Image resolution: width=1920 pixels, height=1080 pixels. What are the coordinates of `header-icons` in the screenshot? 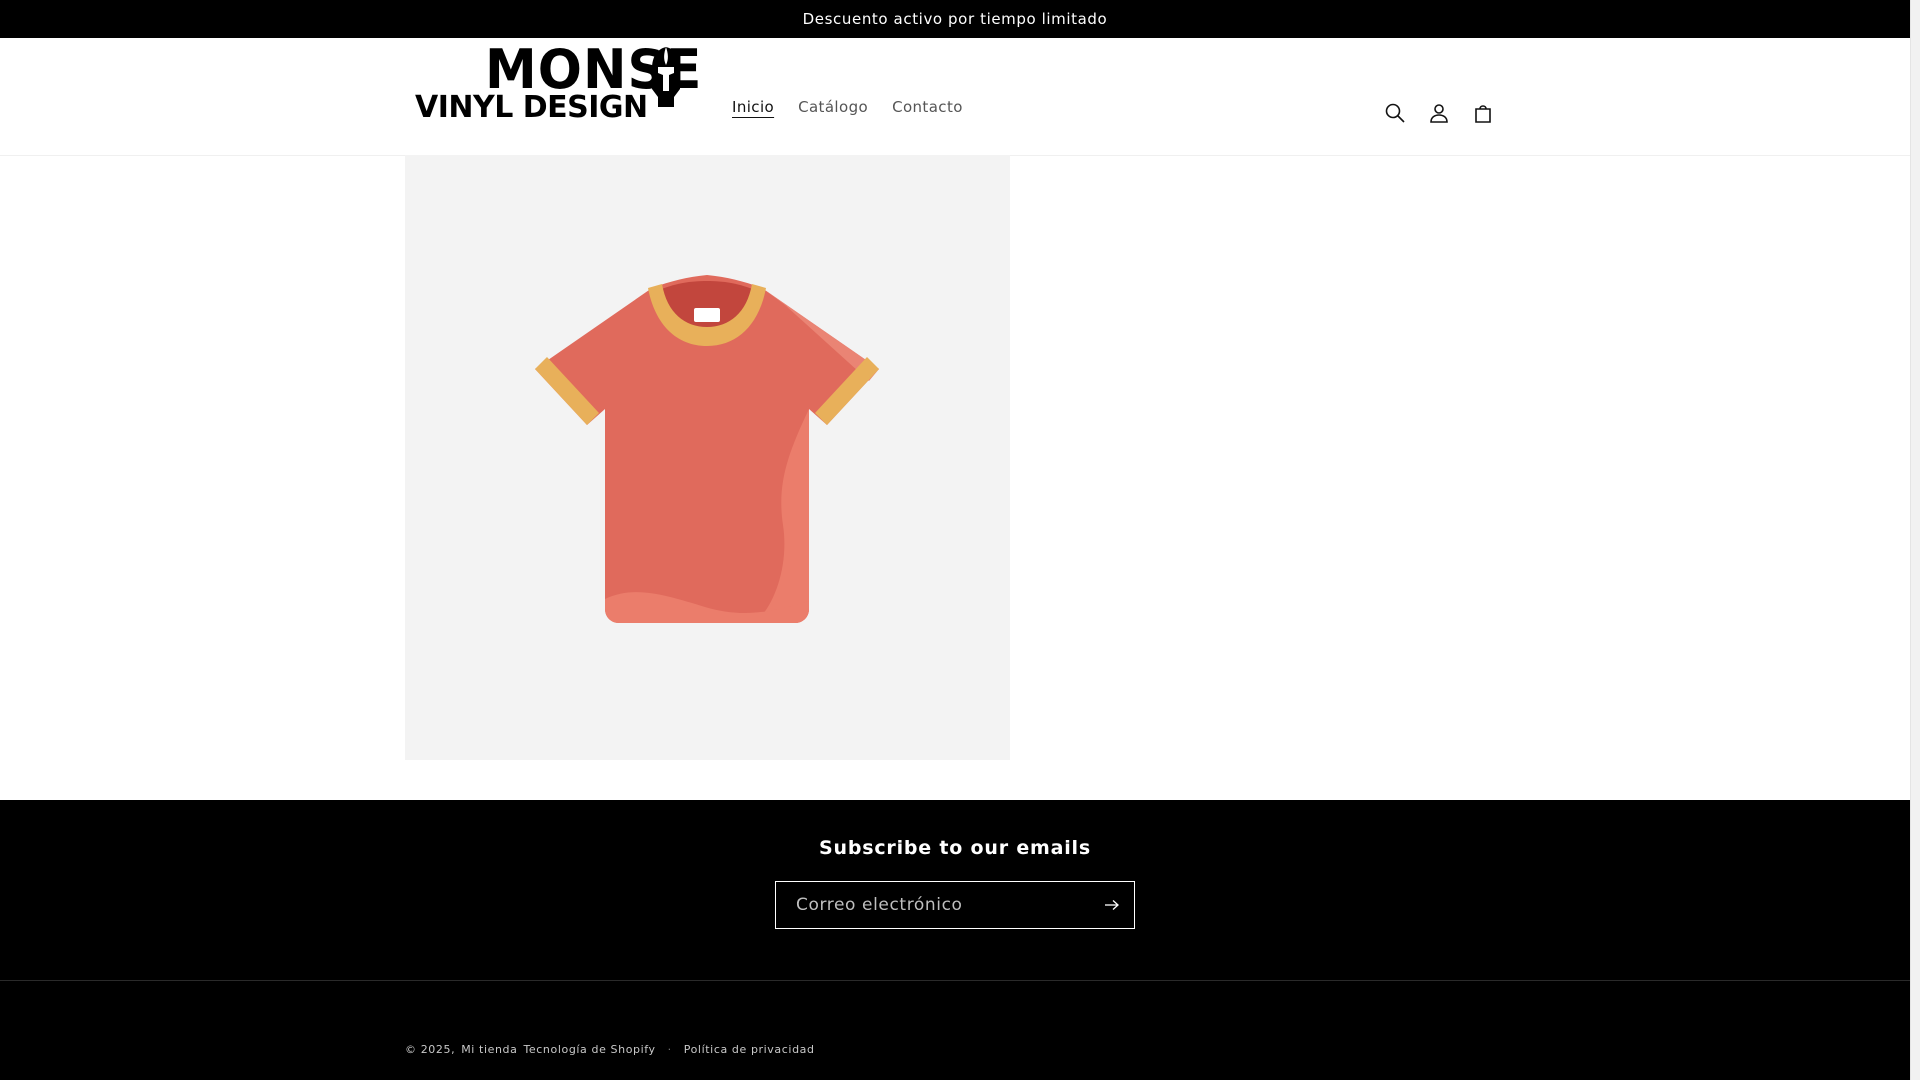 It's located at (1439, 113).